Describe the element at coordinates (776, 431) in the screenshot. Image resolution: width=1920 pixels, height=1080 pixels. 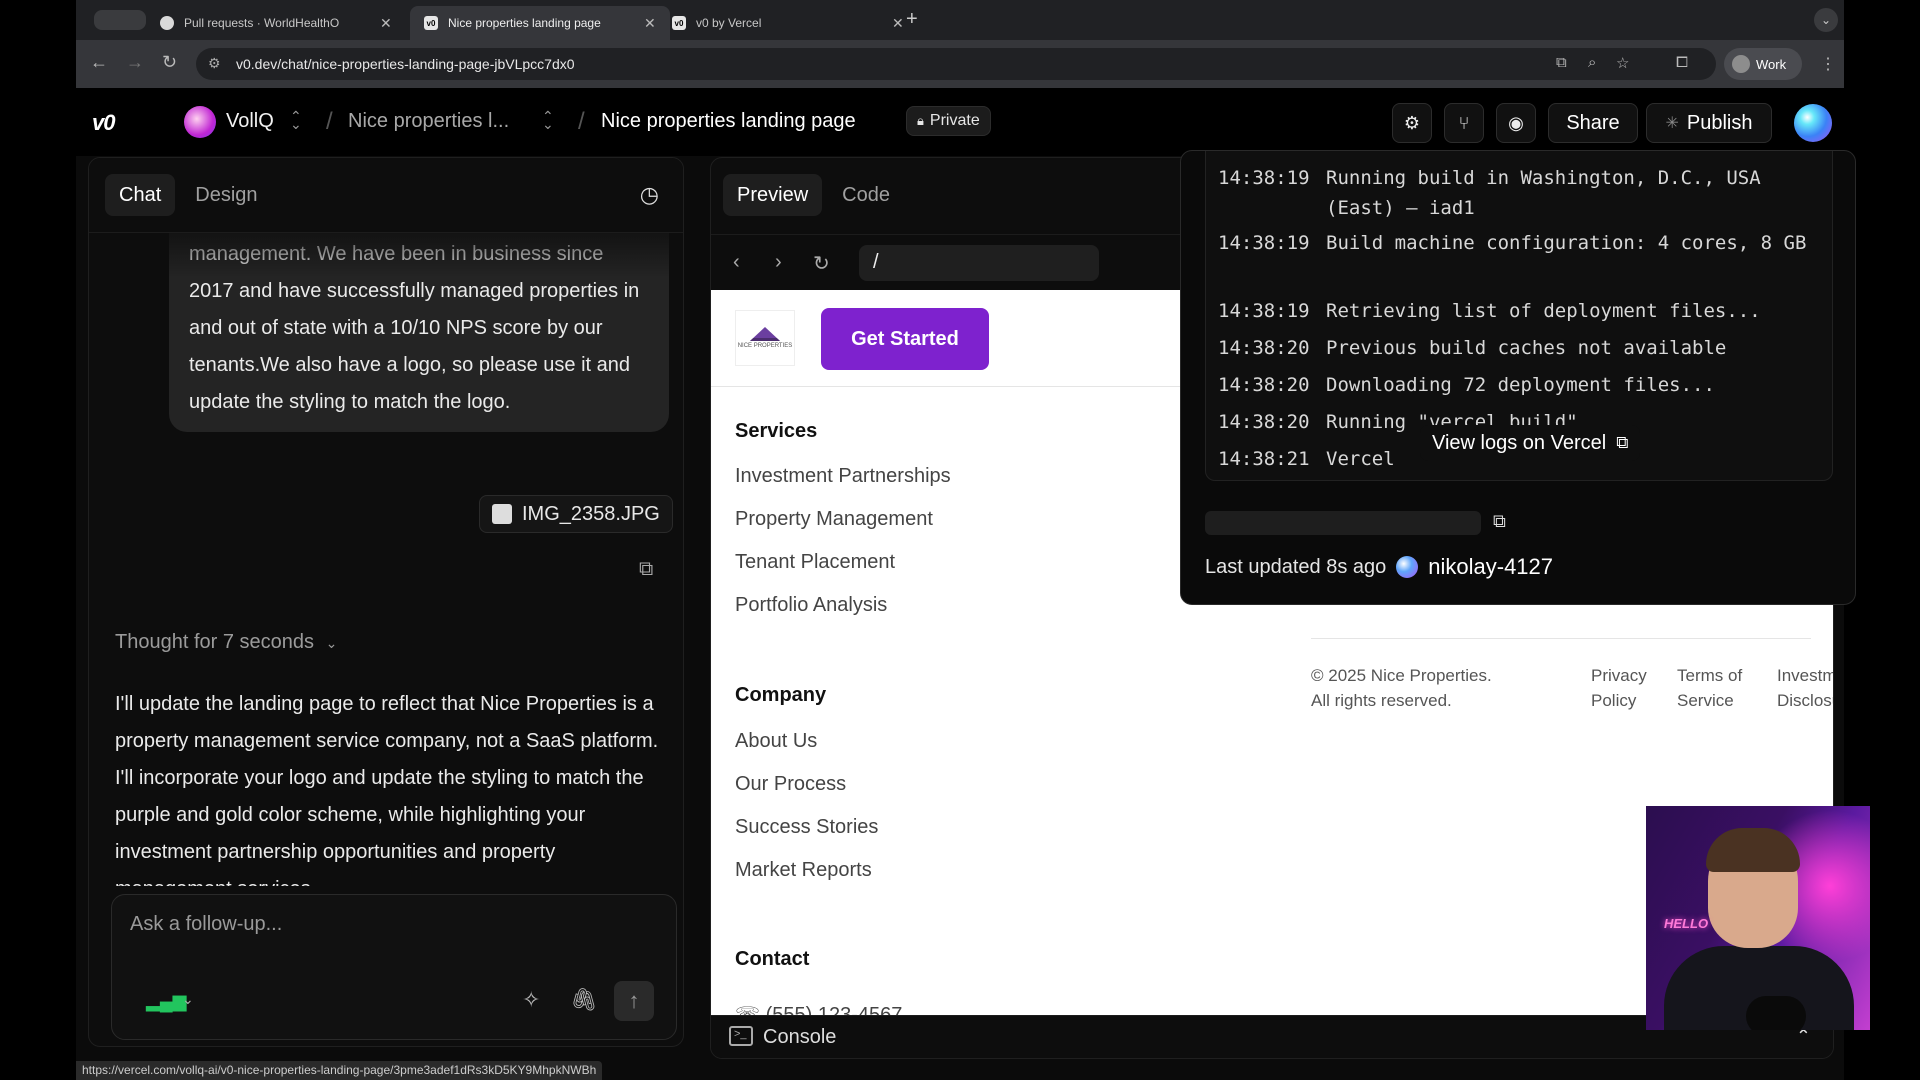
I see `services-heading: Services` at that location.